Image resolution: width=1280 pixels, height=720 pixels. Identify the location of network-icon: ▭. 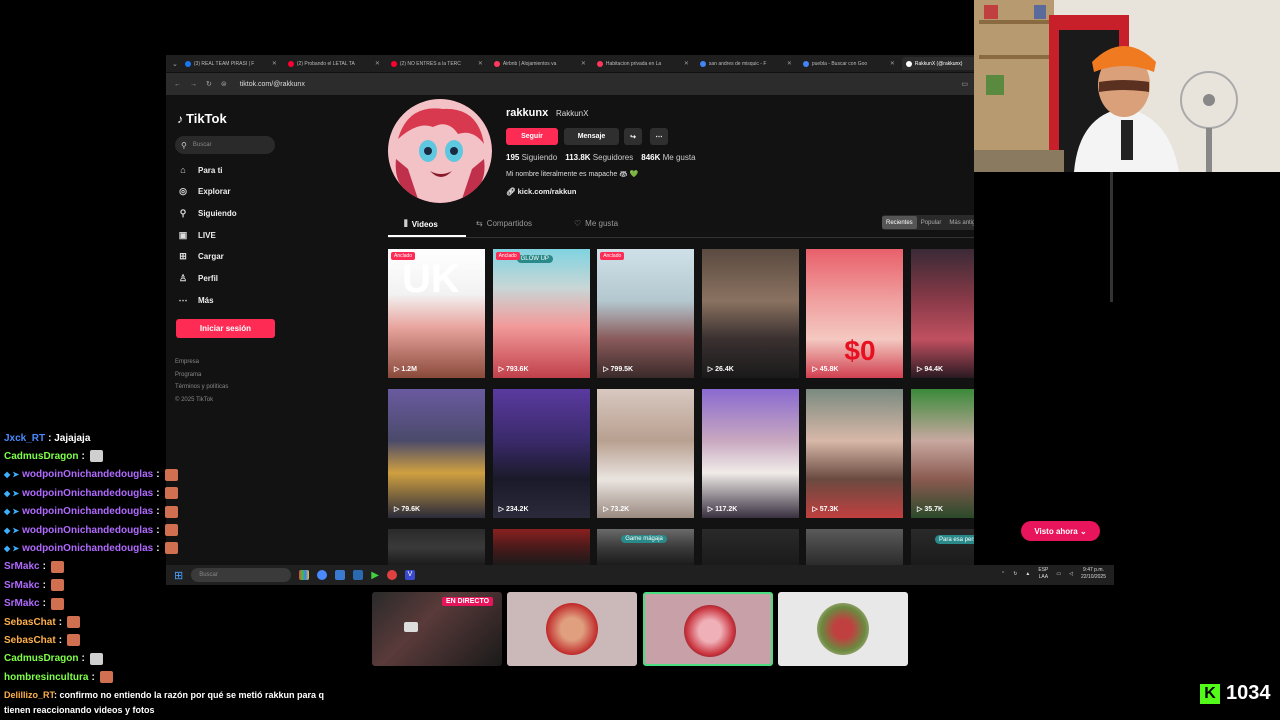
(1058, 574).